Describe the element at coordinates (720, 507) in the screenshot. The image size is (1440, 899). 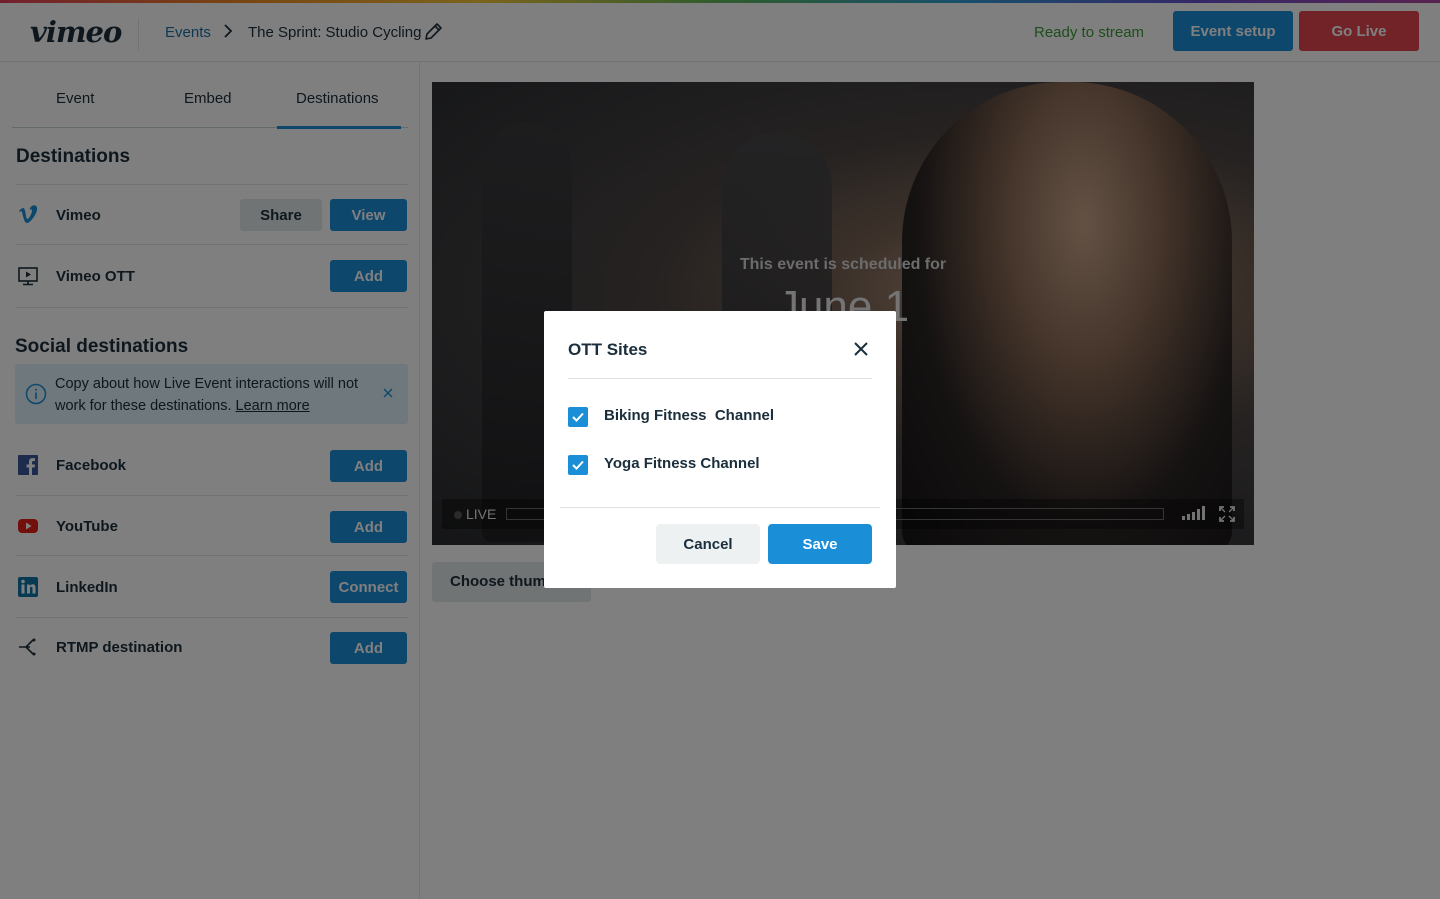
I see `modal-footer-divider` at that location.